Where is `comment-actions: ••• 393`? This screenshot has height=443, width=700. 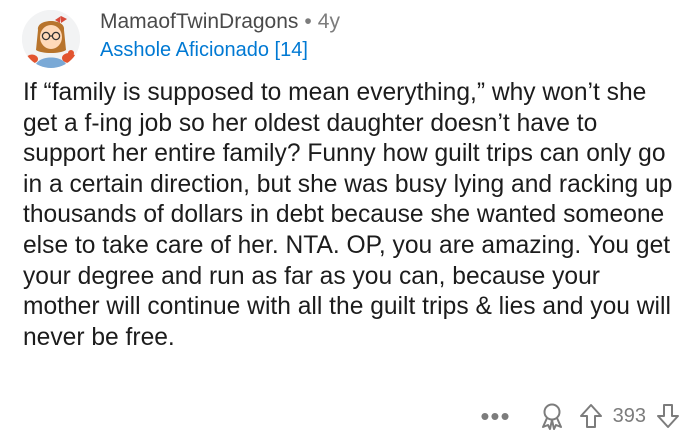
comment-actions: ••• 393 is located at coordinates (580, 416).